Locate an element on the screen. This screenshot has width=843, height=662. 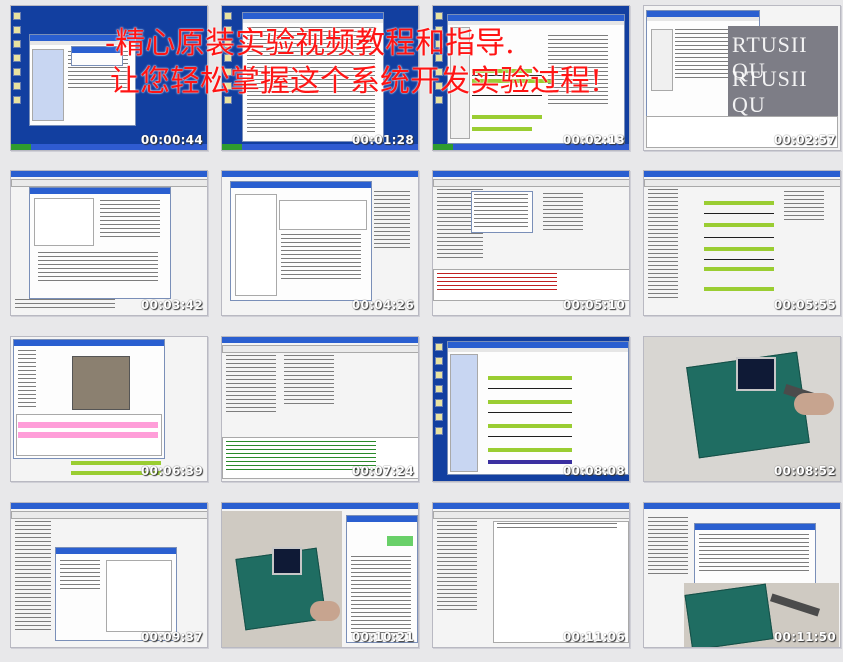
timestamp: 00:09:37 is located at coordinates (171, 637).